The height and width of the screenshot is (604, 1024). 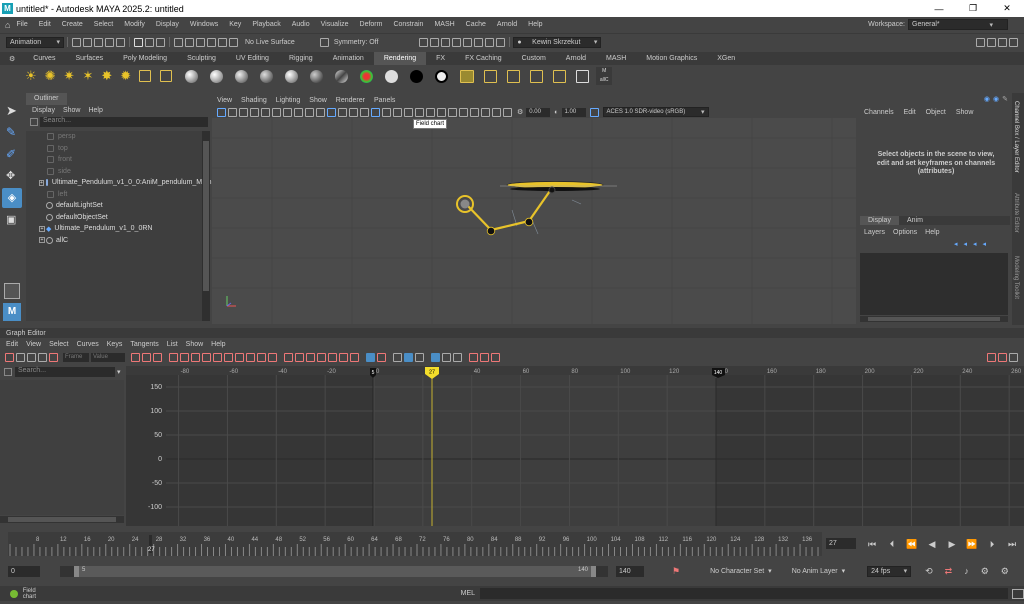 I want to click on paint-select-tool-icon: ✐, so click(x=11, y=154).